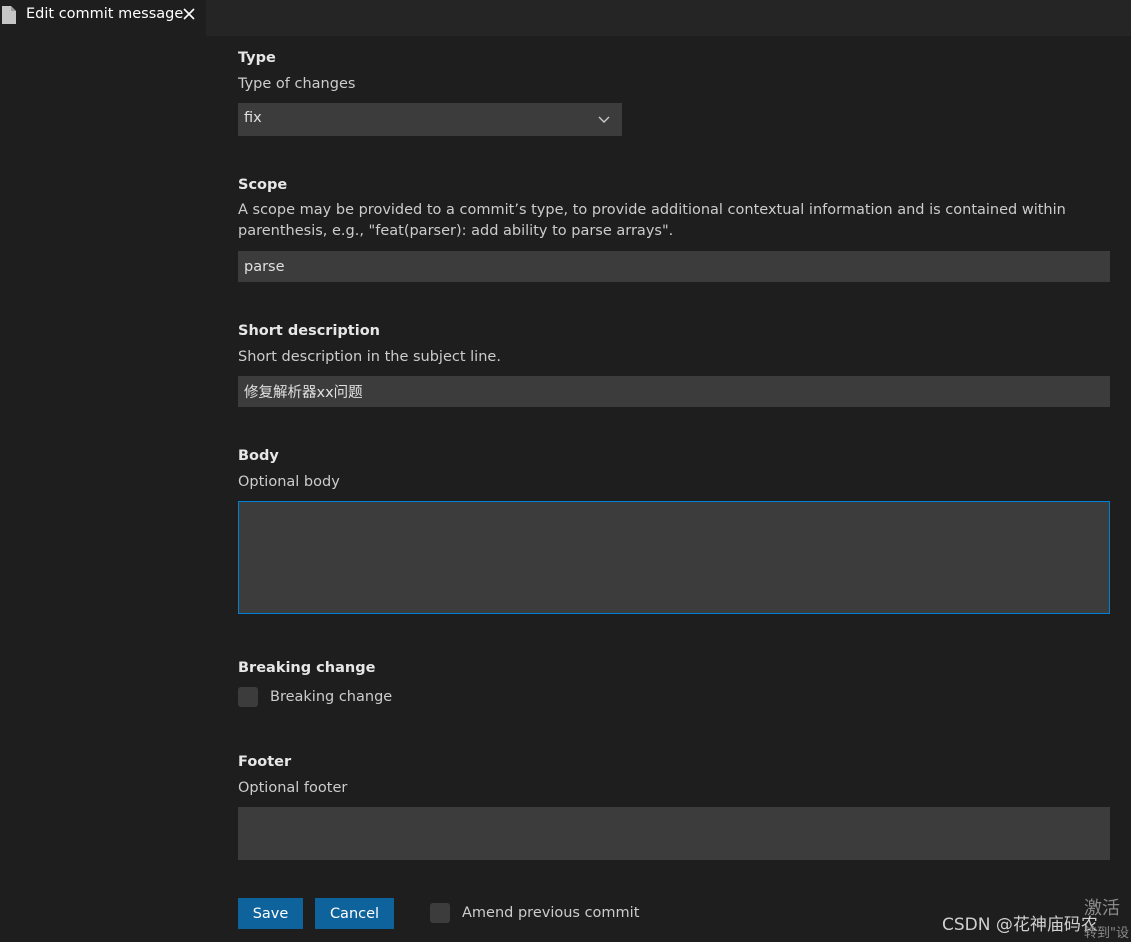 This screenshot has height=942, width=1131. What do you see at coordinates (674, 469) in the screenshot?
I see `body-section: Body Optional body` at bounding box center [674, 469].